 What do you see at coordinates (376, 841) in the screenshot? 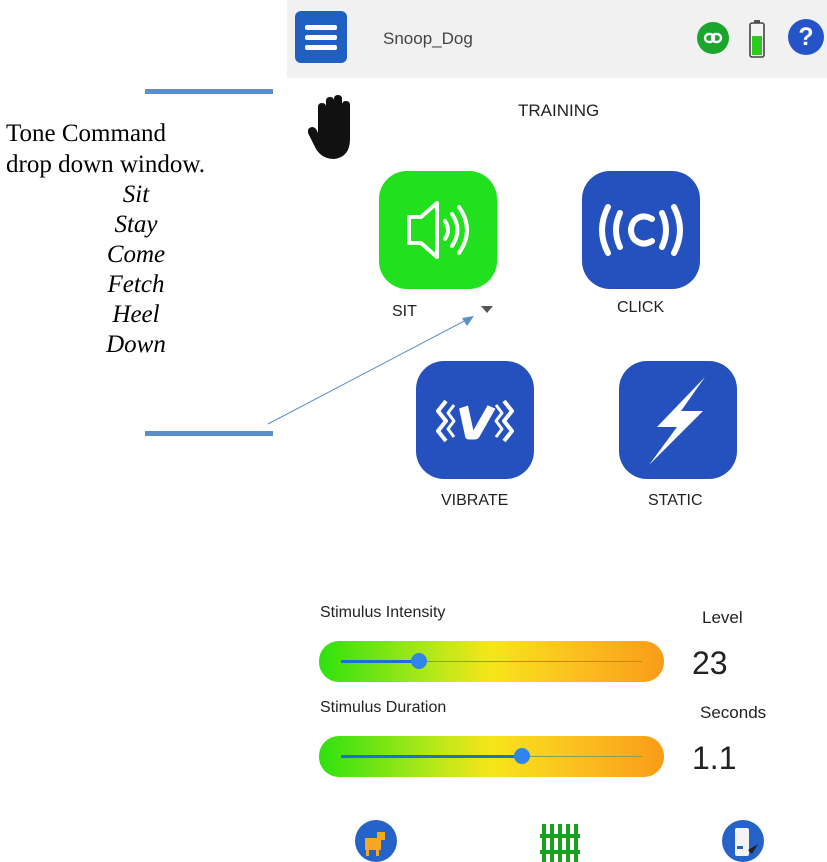
I see `dog-icon` at bounding box center [376, 841].